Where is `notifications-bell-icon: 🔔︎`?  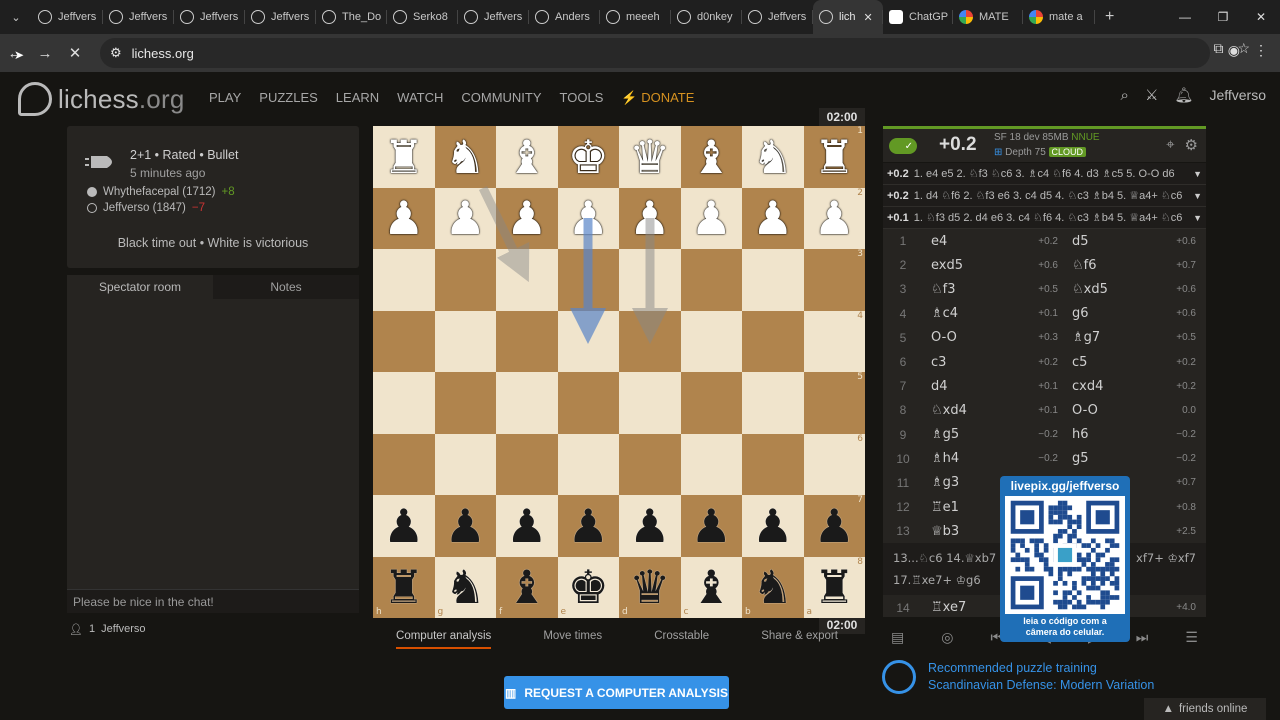
notifications-bell-icon: 🔔︎ is located at coordinates (1183, 95).